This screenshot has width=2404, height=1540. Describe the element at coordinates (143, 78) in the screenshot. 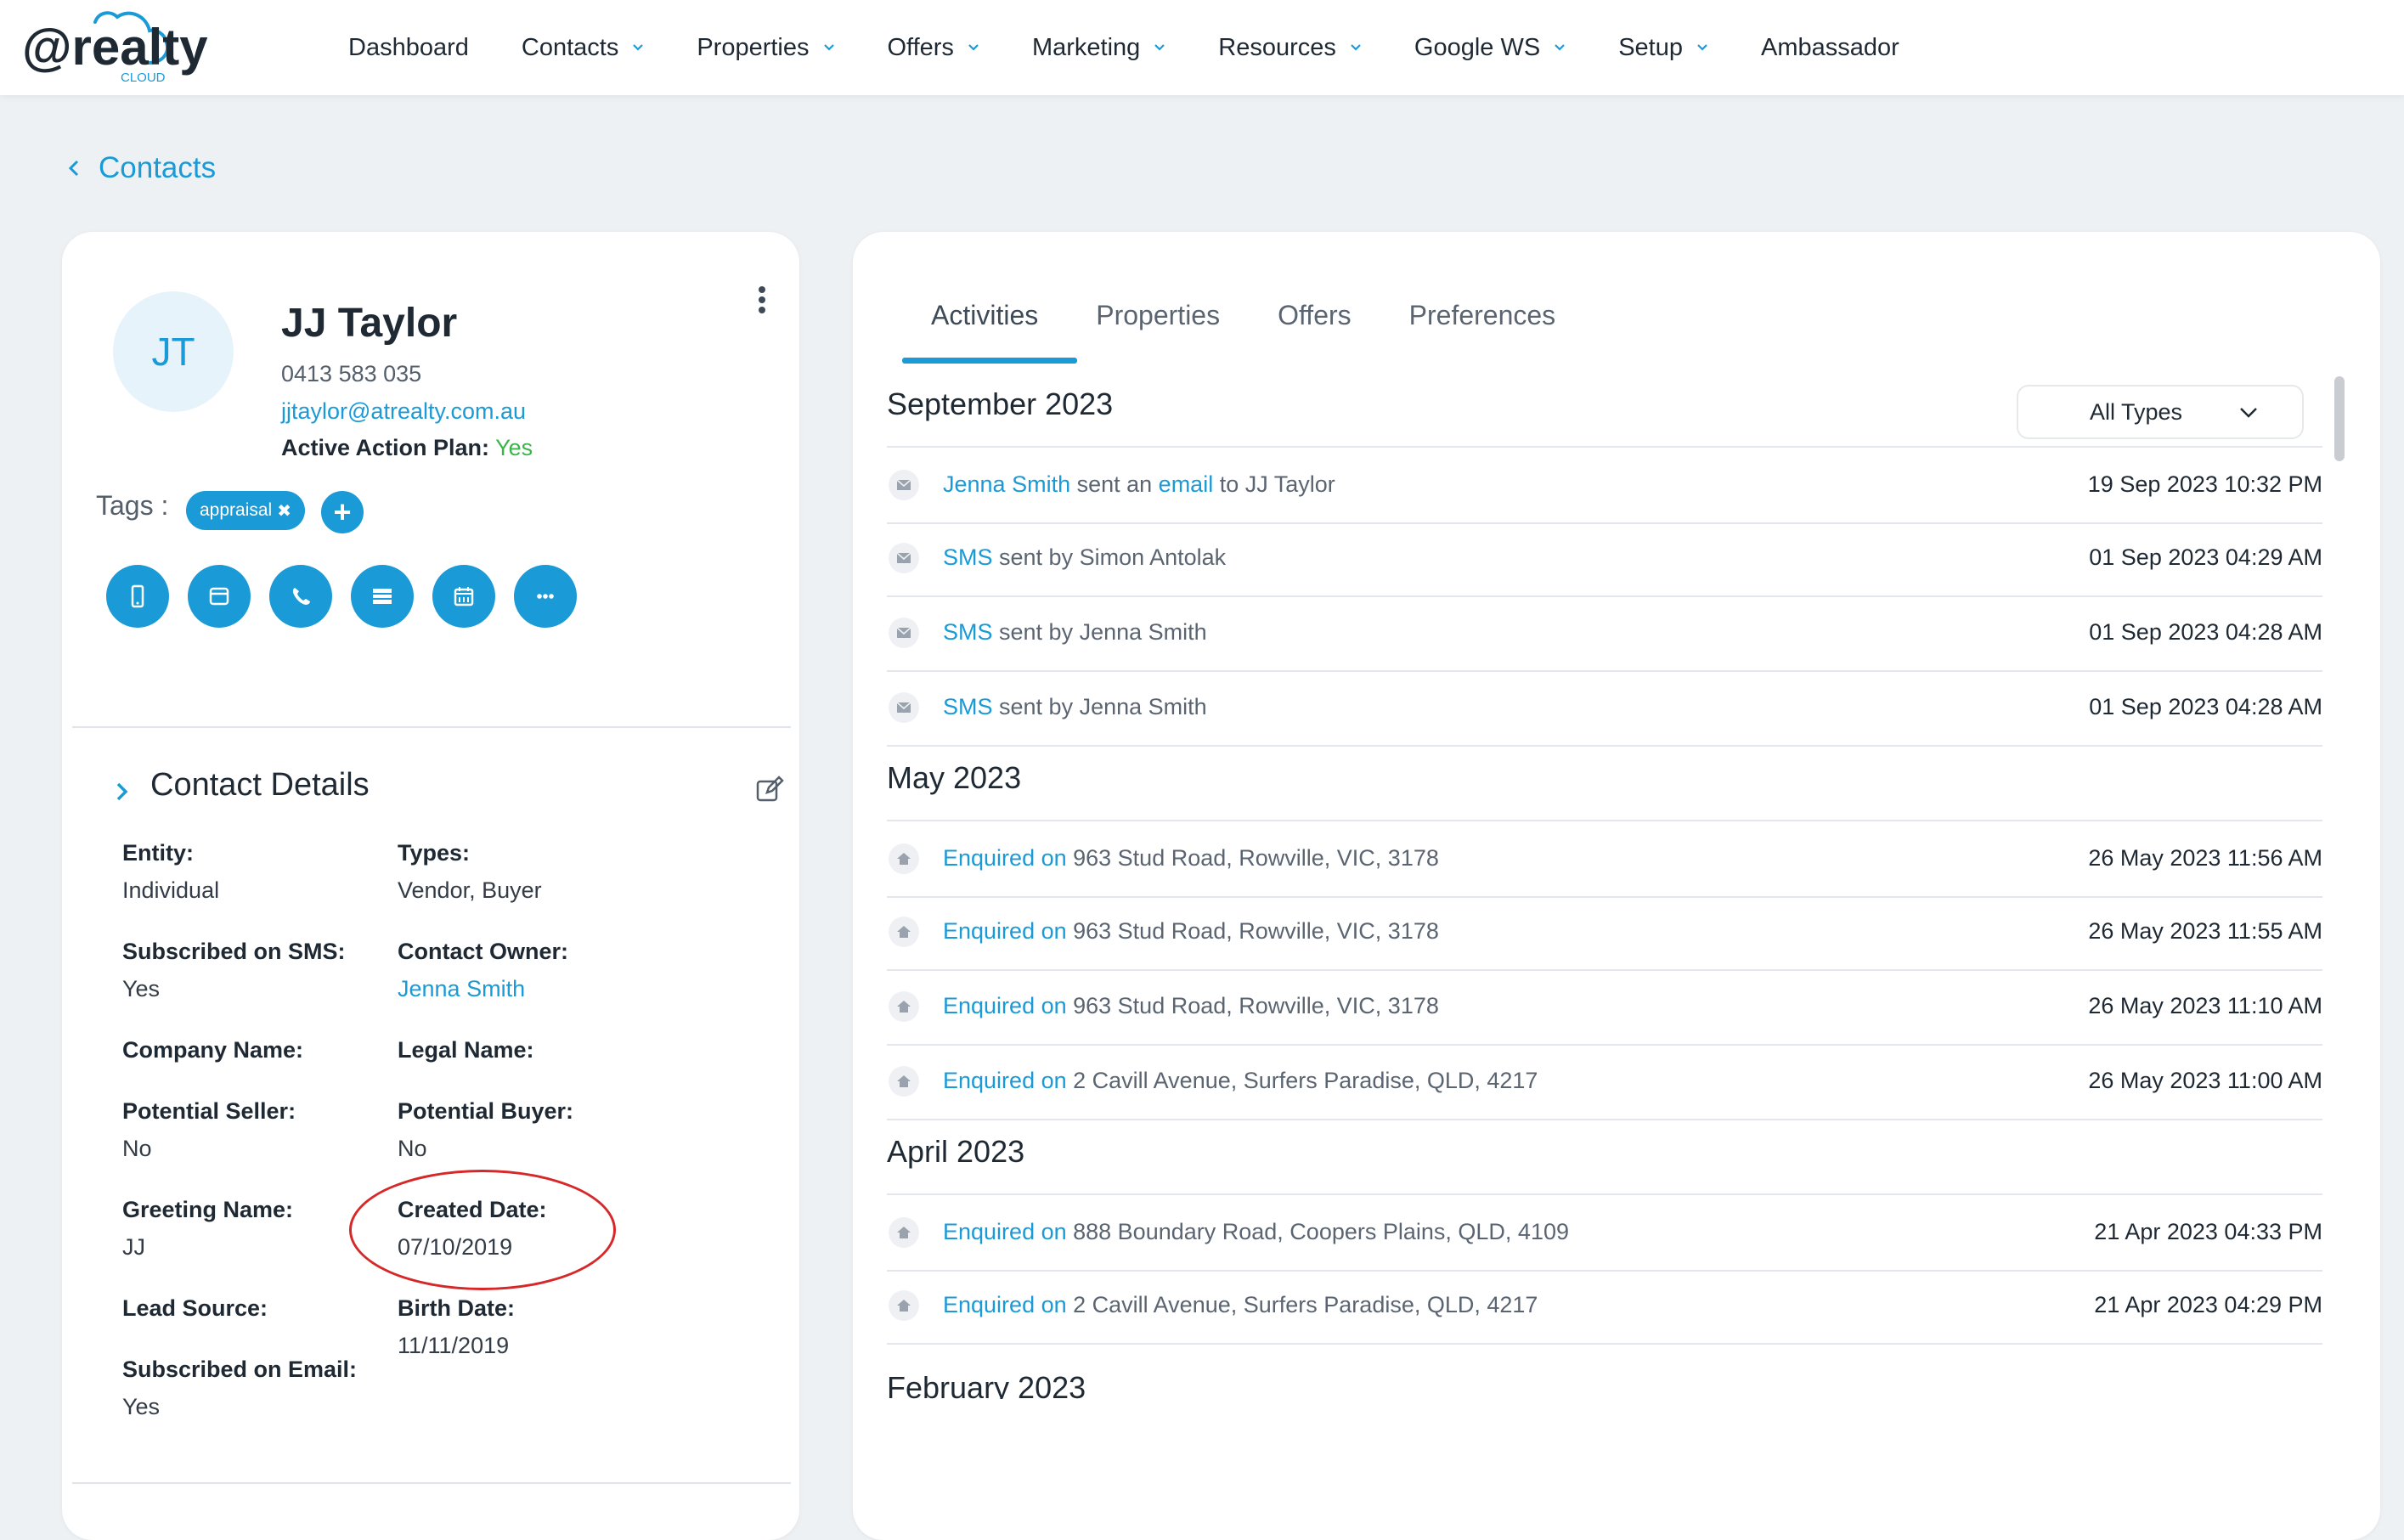

I see `logo-sub: CLOUD` at that location.